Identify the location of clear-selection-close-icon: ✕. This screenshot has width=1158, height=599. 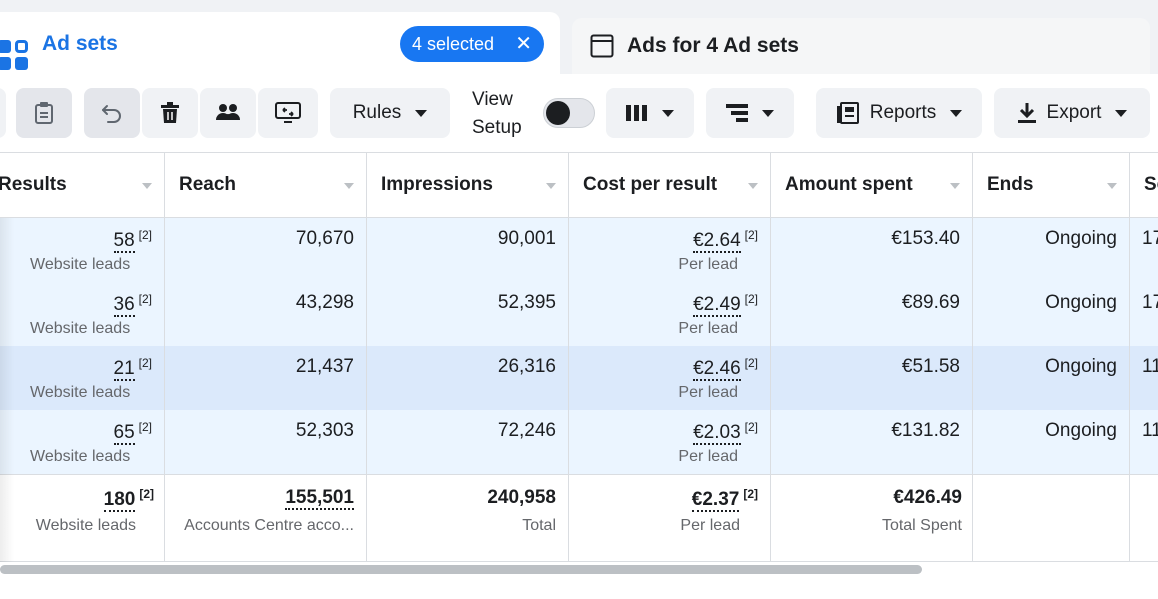
(523, 44).